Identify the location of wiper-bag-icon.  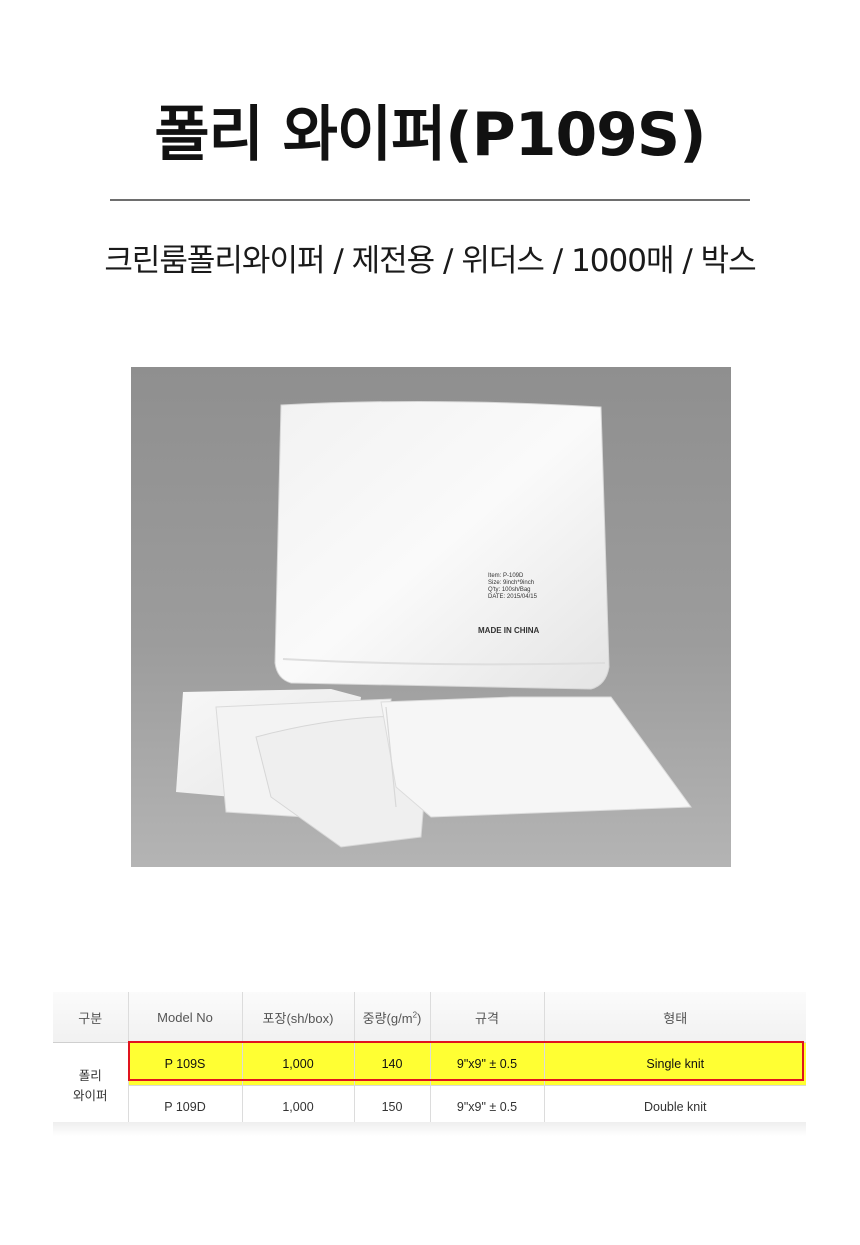
(442, 545).